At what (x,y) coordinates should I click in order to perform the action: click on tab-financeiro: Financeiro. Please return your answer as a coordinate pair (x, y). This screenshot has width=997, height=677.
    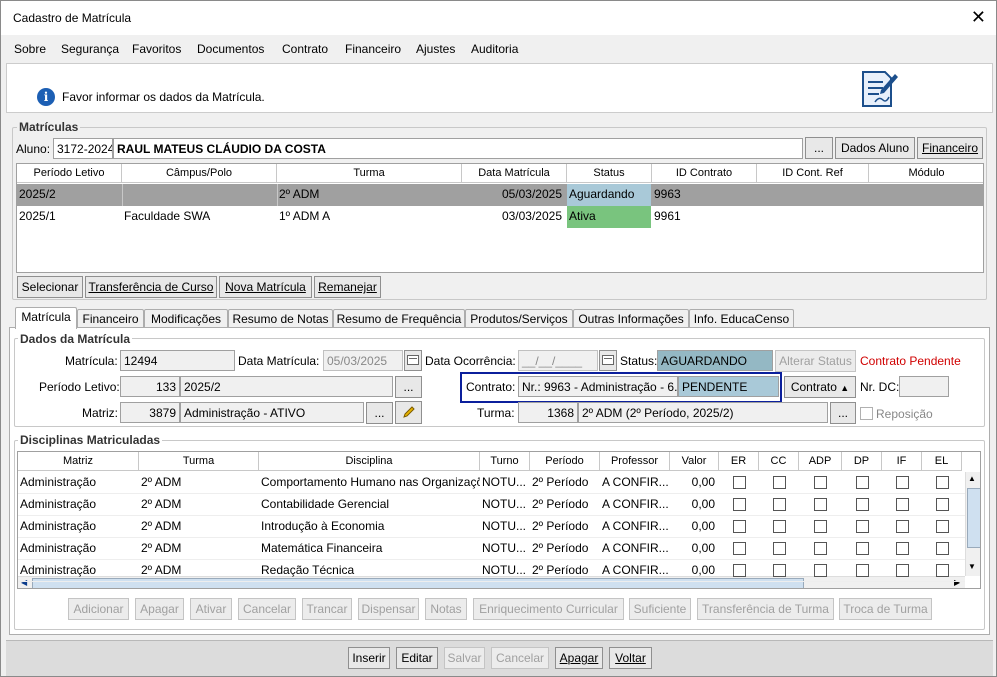
    Looking at the image, I should click on (110, 318).